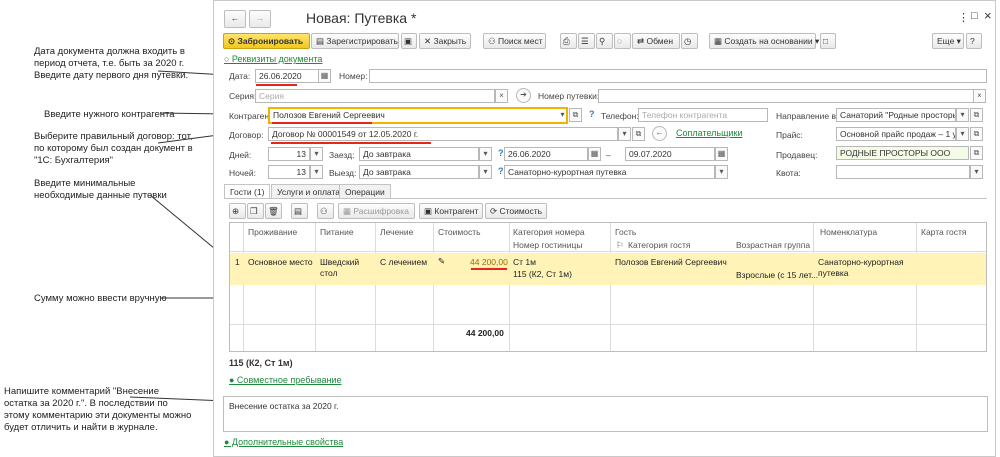 Image resolution: width=1000 pixels, height=457 pixels. I want to click on tab-guests: Гости (1), so click(247, 191).